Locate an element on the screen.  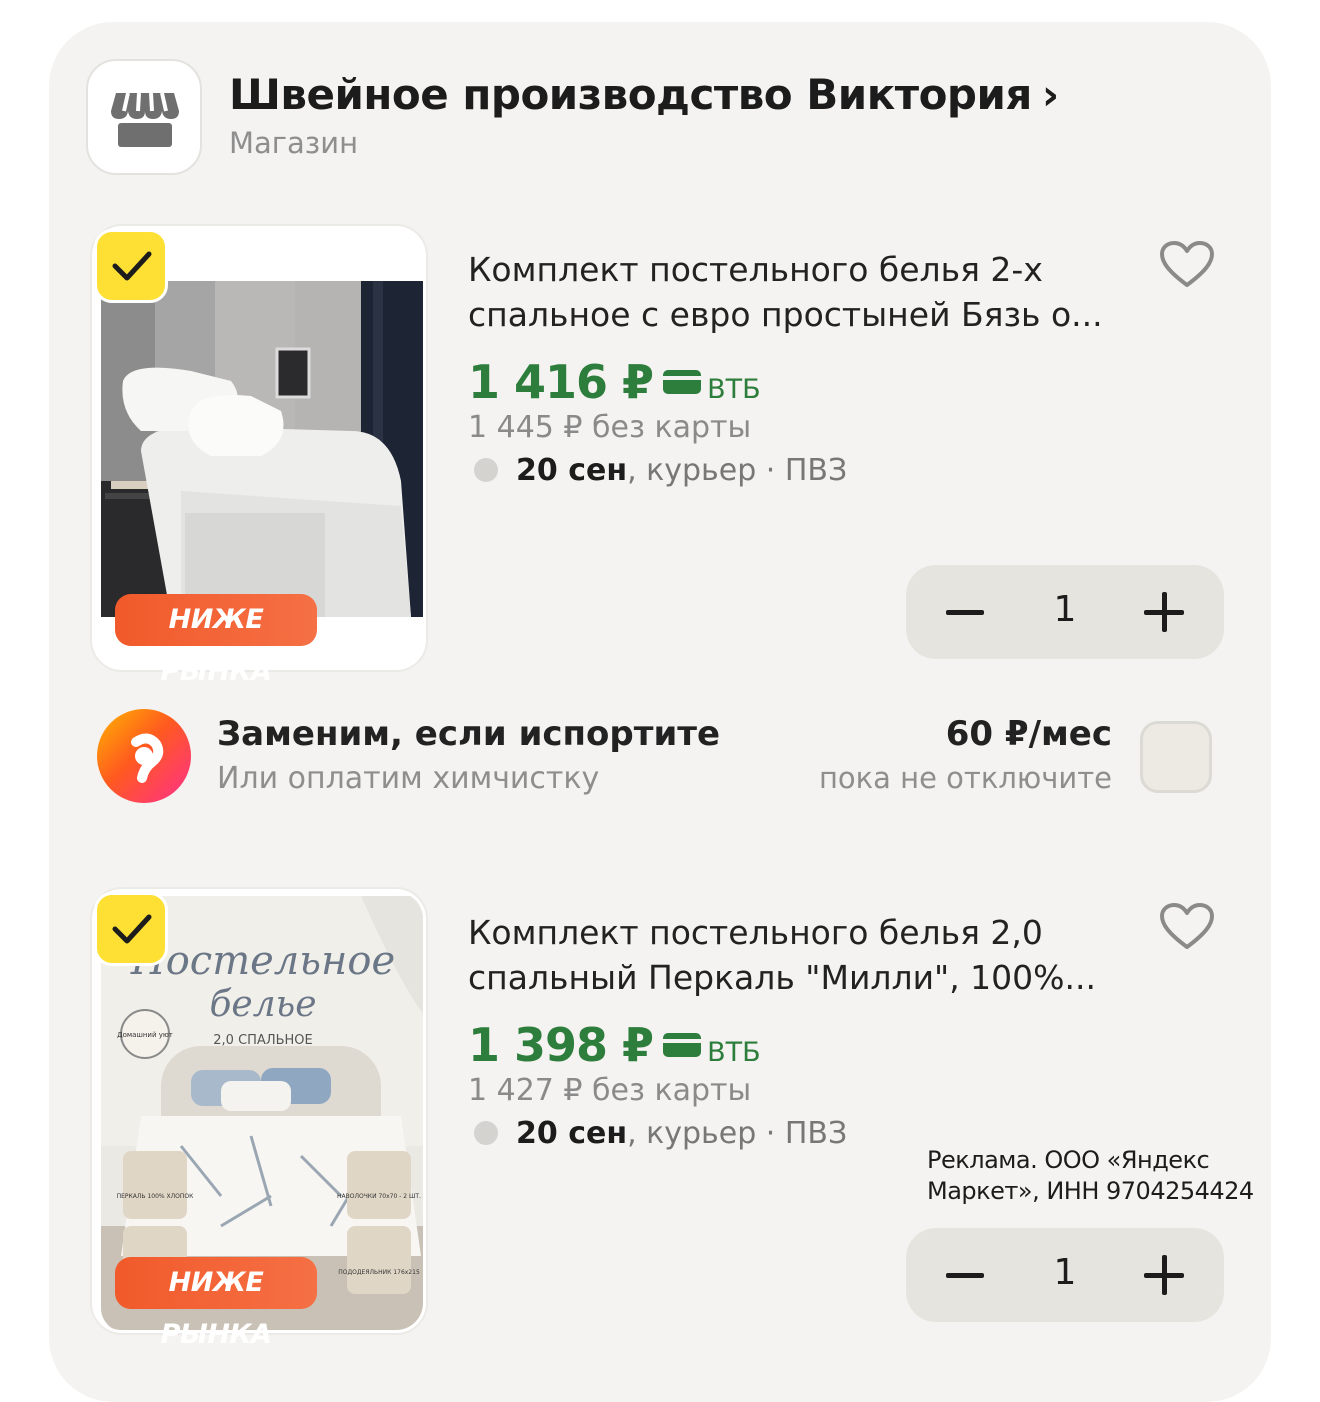
store-name: Швейное производство Виктория is located at coordinates (630, 94).